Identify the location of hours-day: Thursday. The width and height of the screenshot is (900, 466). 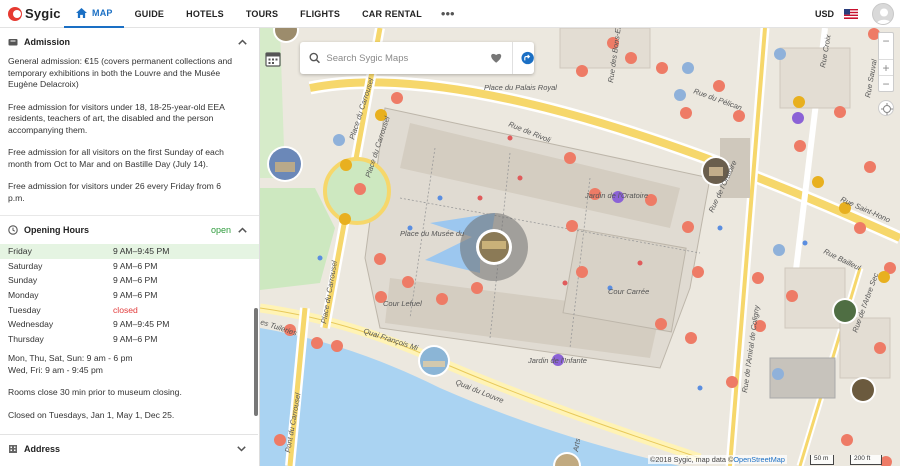
(26, 338).